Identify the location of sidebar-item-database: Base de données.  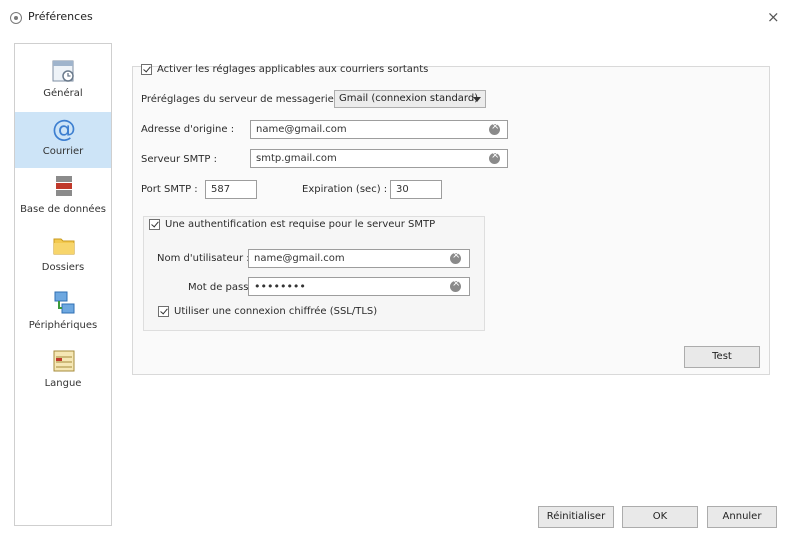
(63, 198).